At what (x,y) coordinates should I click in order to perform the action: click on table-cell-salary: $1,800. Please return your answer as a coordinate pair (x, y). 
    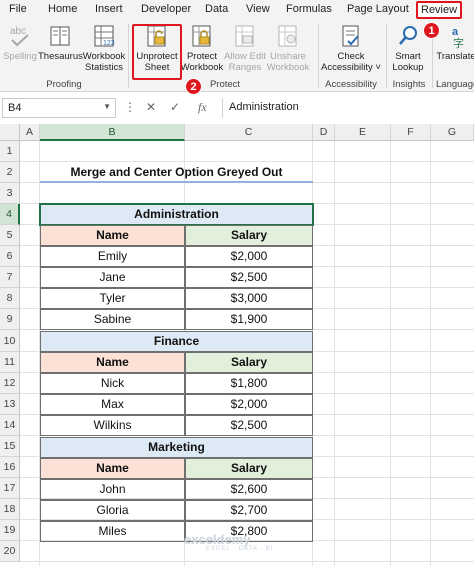
    Looking at the image, I should click on (249, 383).